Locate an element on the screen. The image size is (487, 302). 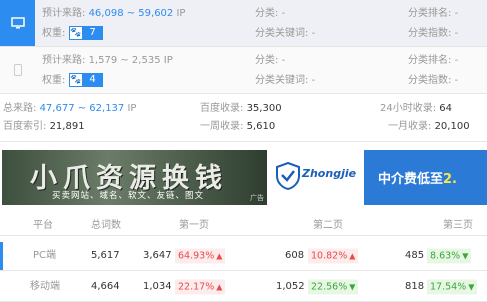
page2-cell: 608 is located at coordinates (294, 256).